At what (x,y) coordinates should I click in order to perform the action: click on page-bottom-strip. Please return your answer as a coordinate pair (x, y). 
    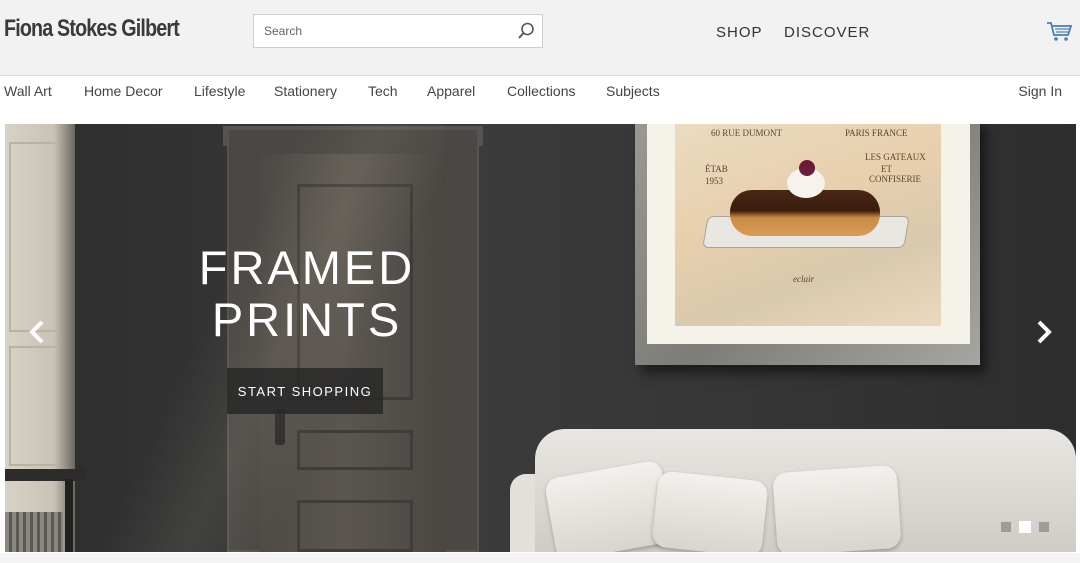
    Looking at the image, I should click on (540, 558).